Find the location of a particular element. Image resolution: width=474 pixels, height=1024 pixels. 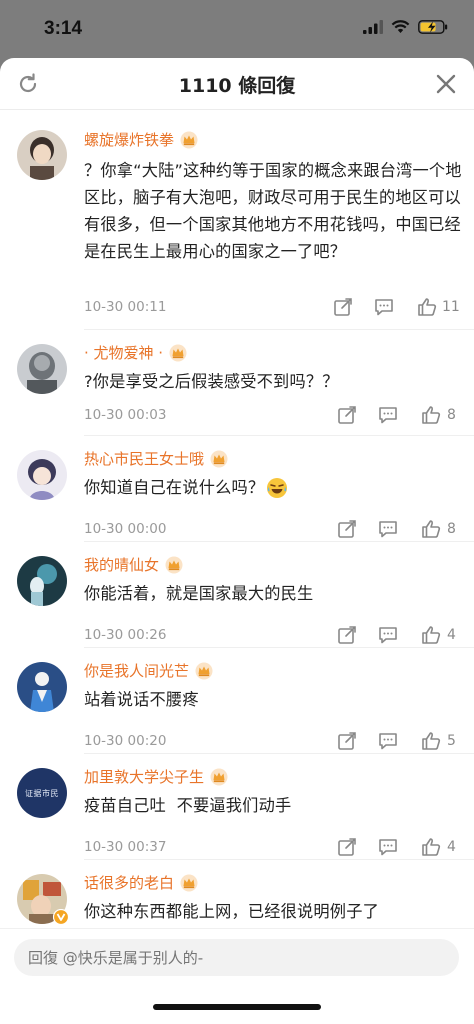

username: 螺旋爆炸铁拳 is located at coordinates (141, 139).